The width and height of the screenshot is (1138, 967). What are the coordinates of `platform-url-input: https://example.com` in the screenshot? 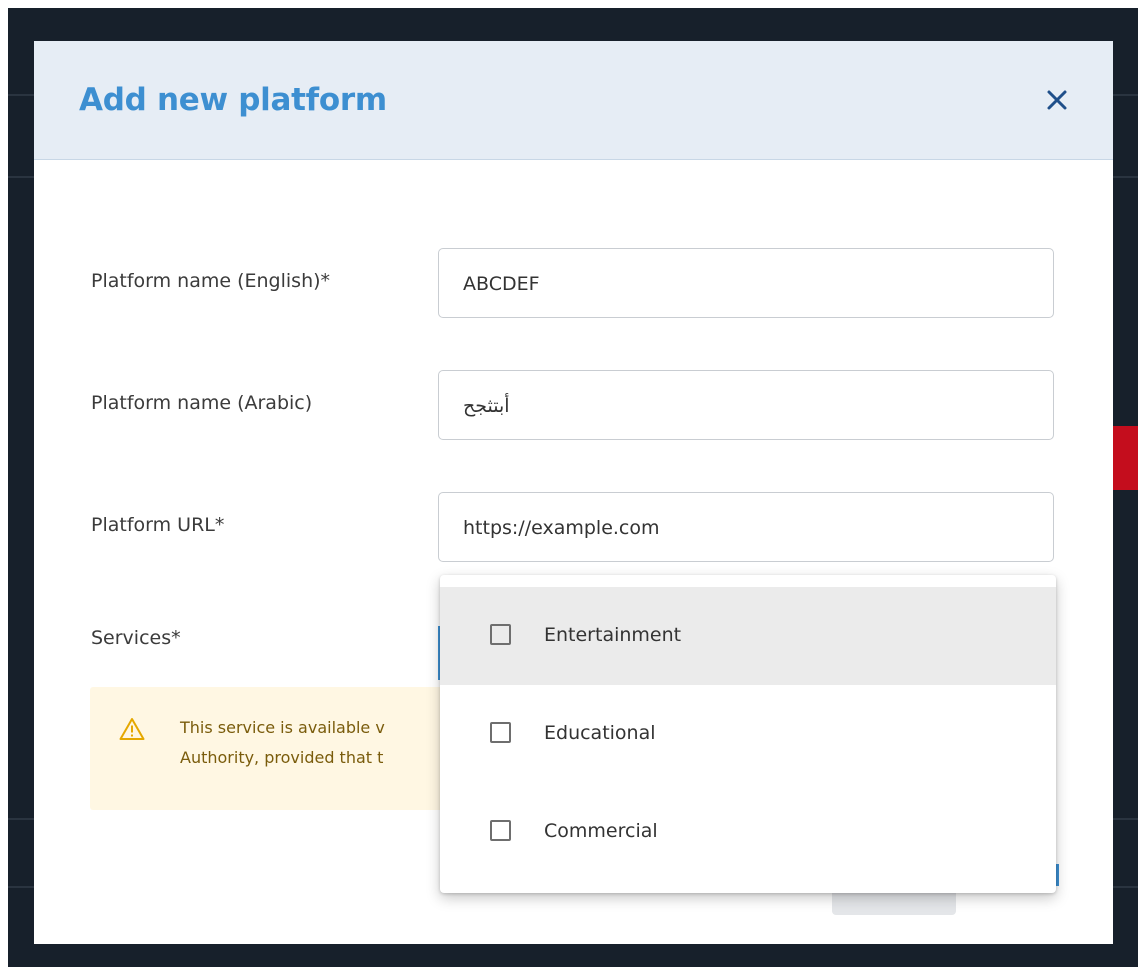 It's located at (746, 527).